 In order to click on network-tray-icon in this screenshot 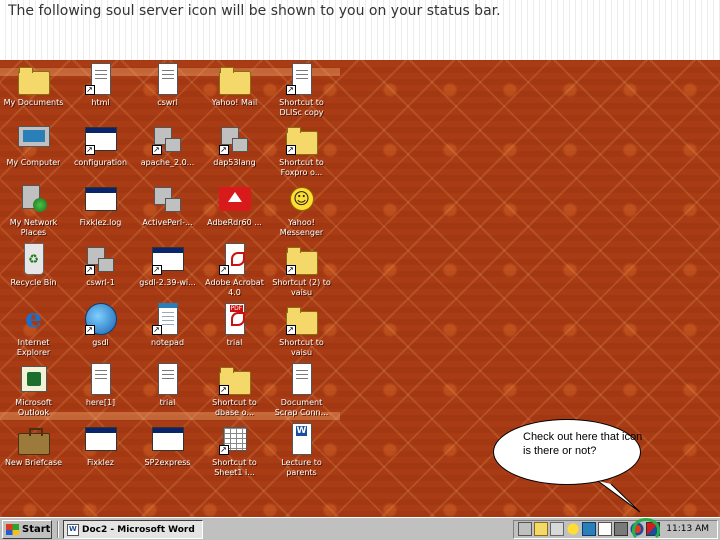, I will do `click(525, 529)`.